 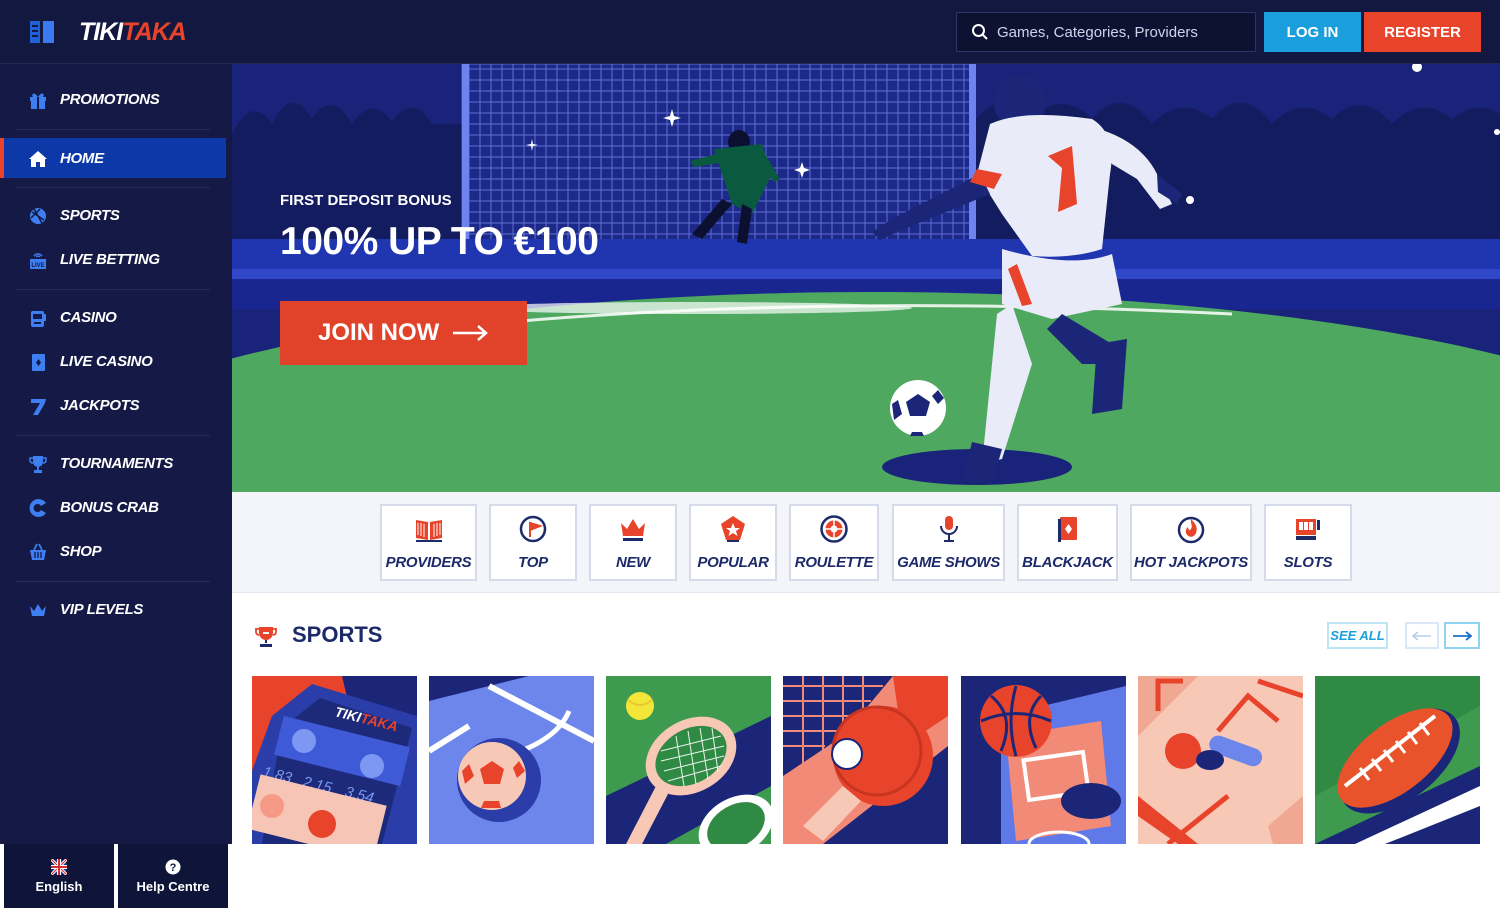 I want to click on section-title: SPORTS, so click(x=337, y=634).